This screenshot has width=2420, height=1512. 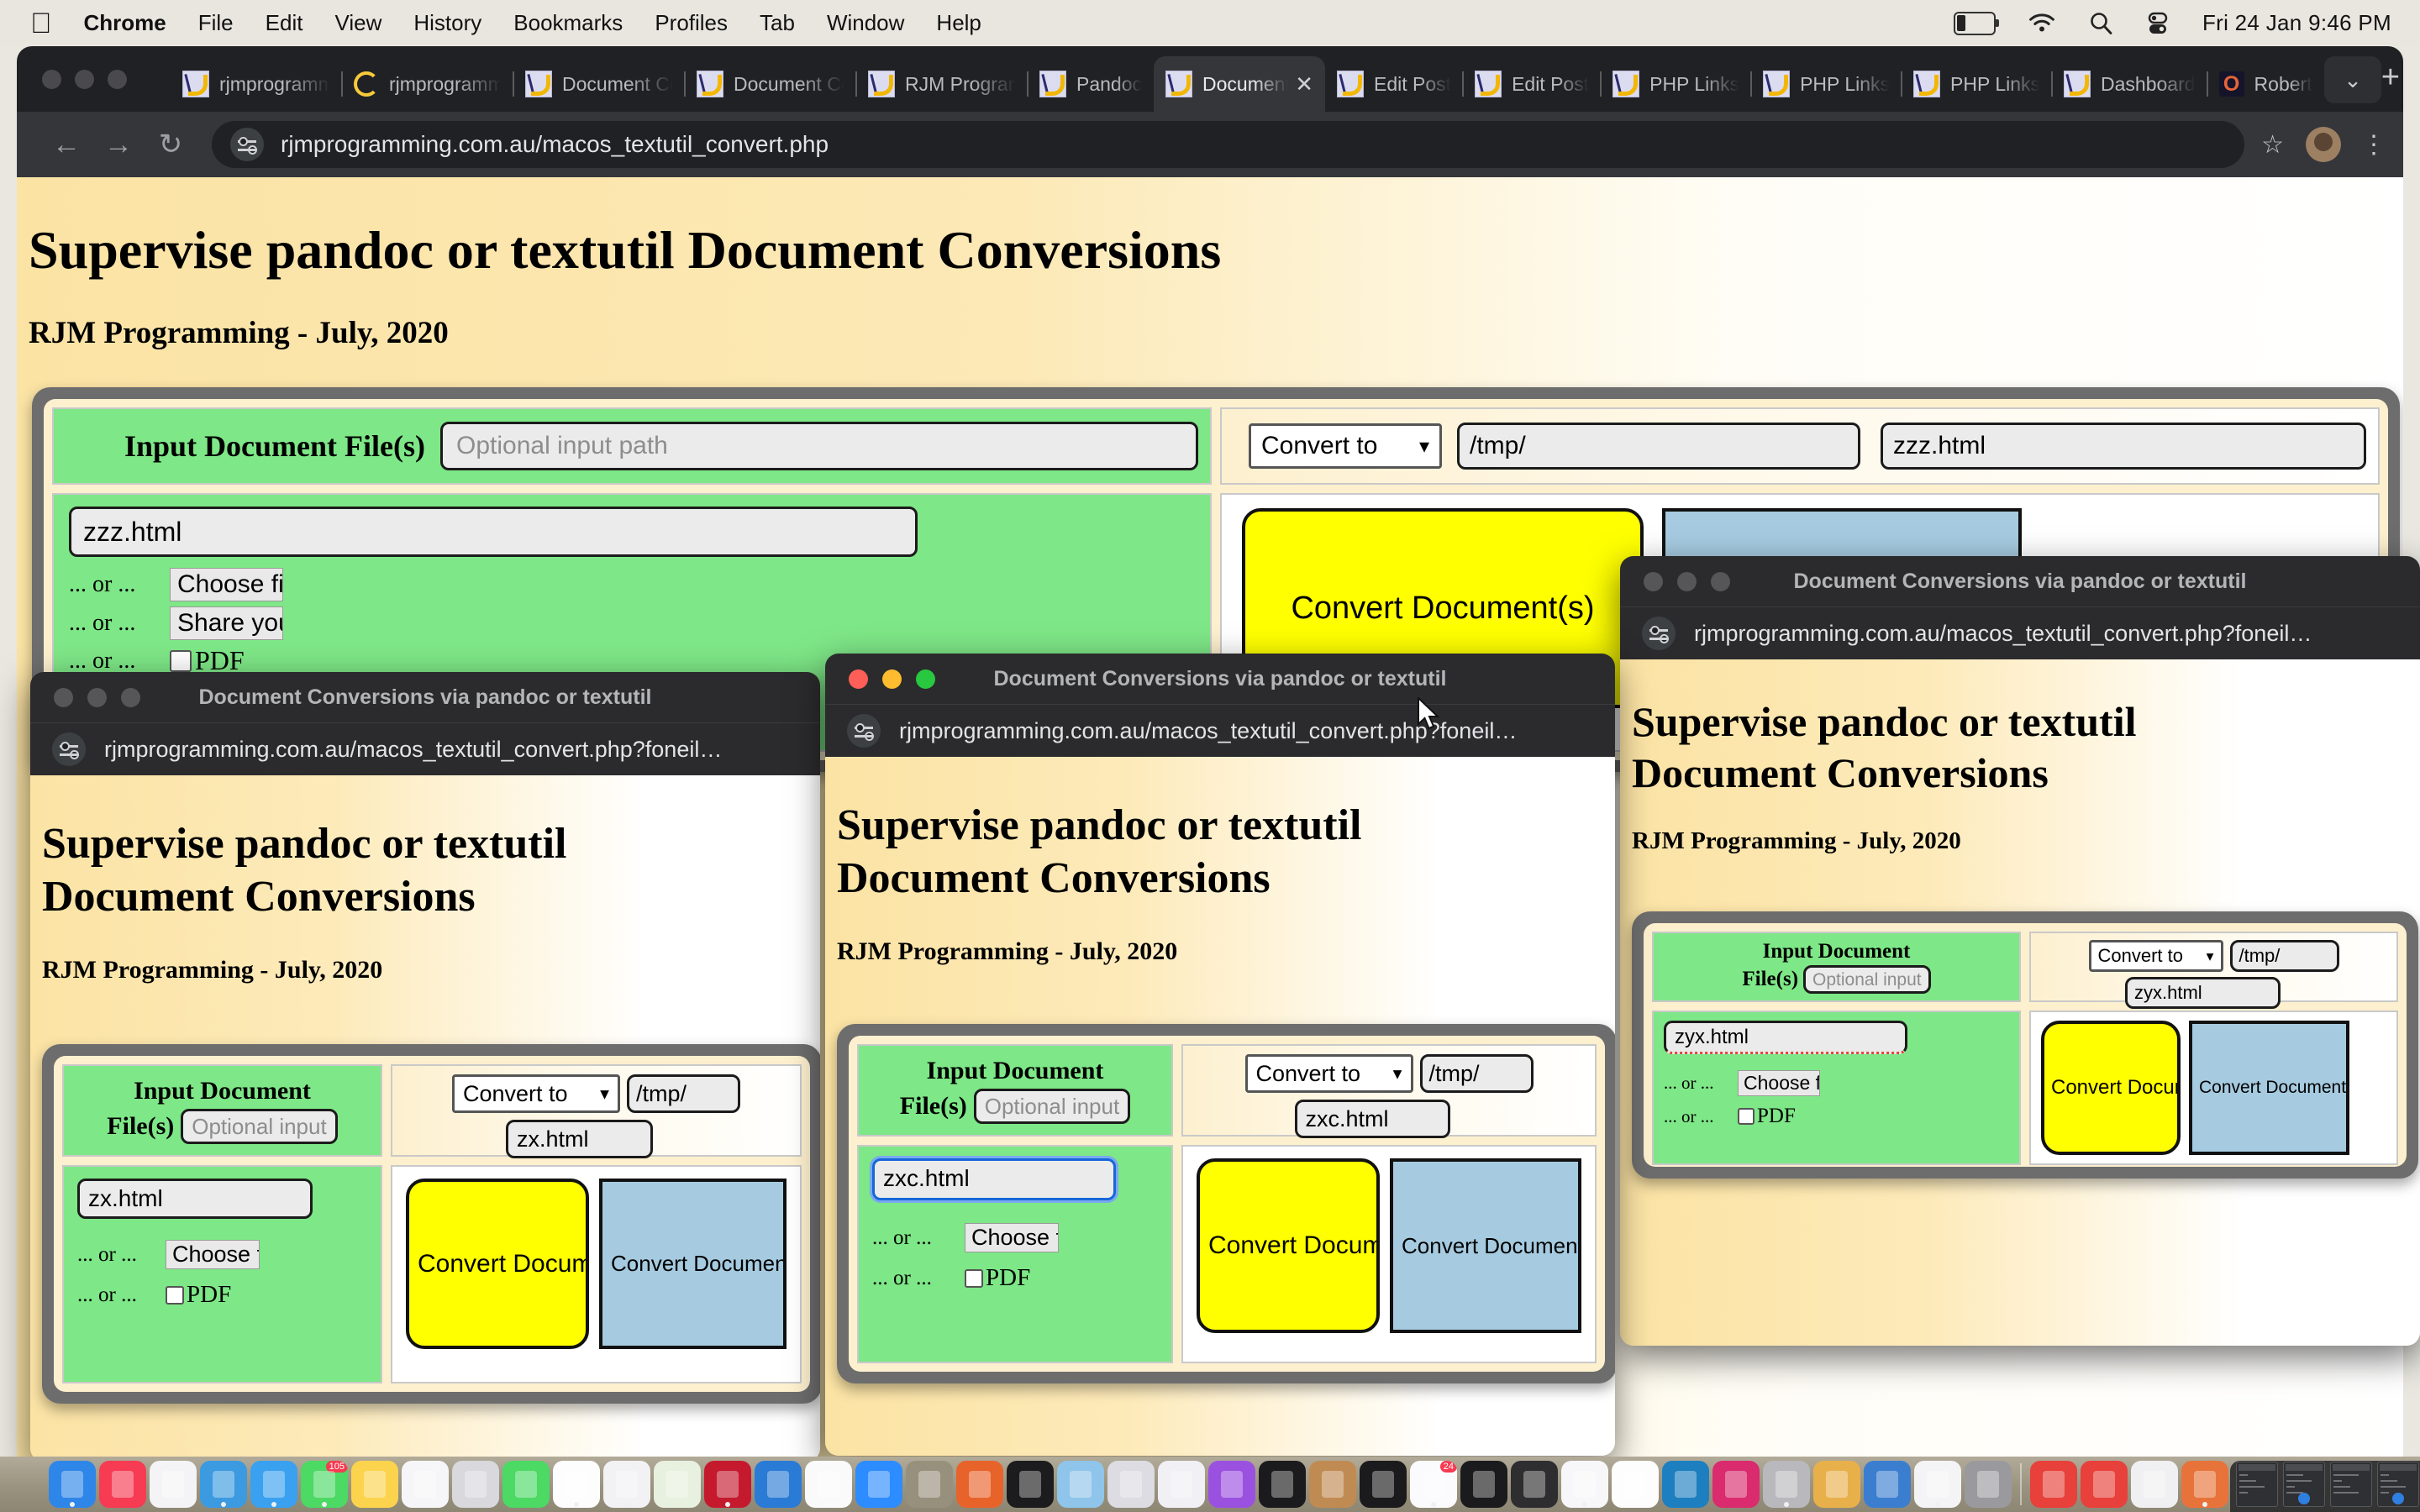 I want to click on popup-1-close-button, so click(x=64, y=697).